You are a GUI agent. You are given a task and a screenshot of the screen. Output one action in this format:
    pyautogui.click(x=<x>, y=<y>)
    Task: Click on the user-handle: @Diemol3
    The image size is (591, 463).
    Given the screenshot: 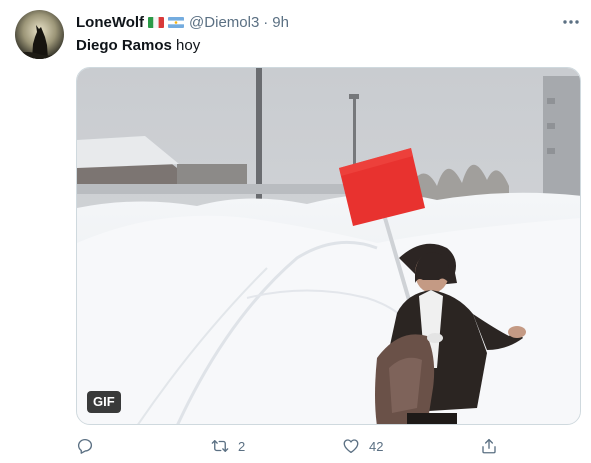 What is the action you would take?
    pyautogui.click(x=224, y=22)
    